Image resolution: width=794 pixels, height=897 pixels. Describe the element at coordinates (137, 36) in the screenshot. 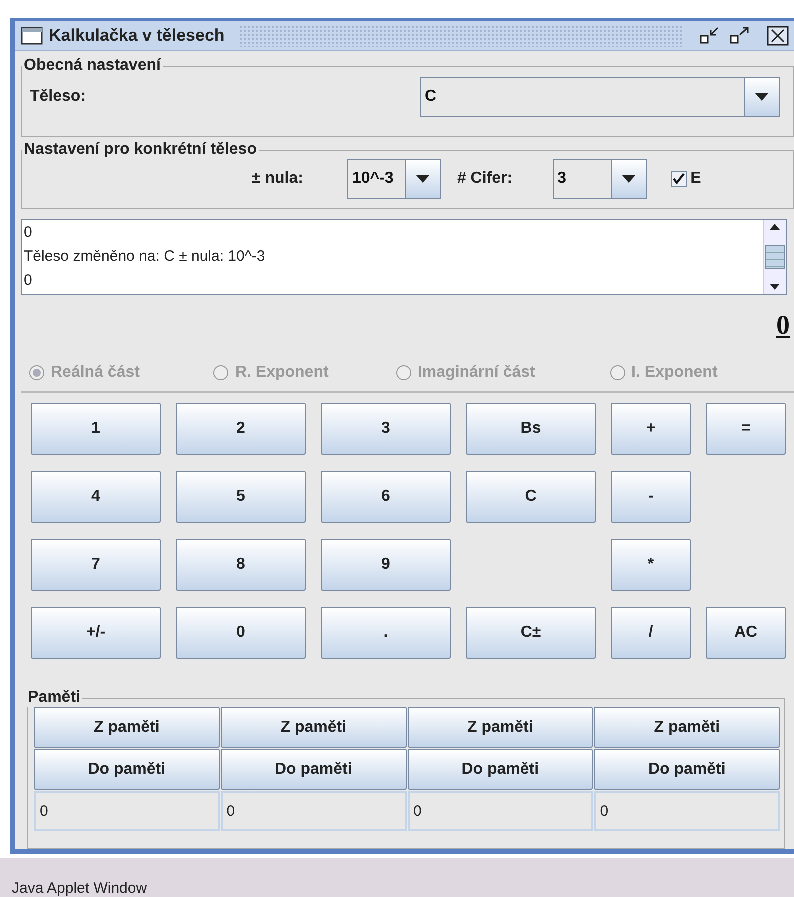

I see `window-title: Kalkulačka v tělesech` at that location.